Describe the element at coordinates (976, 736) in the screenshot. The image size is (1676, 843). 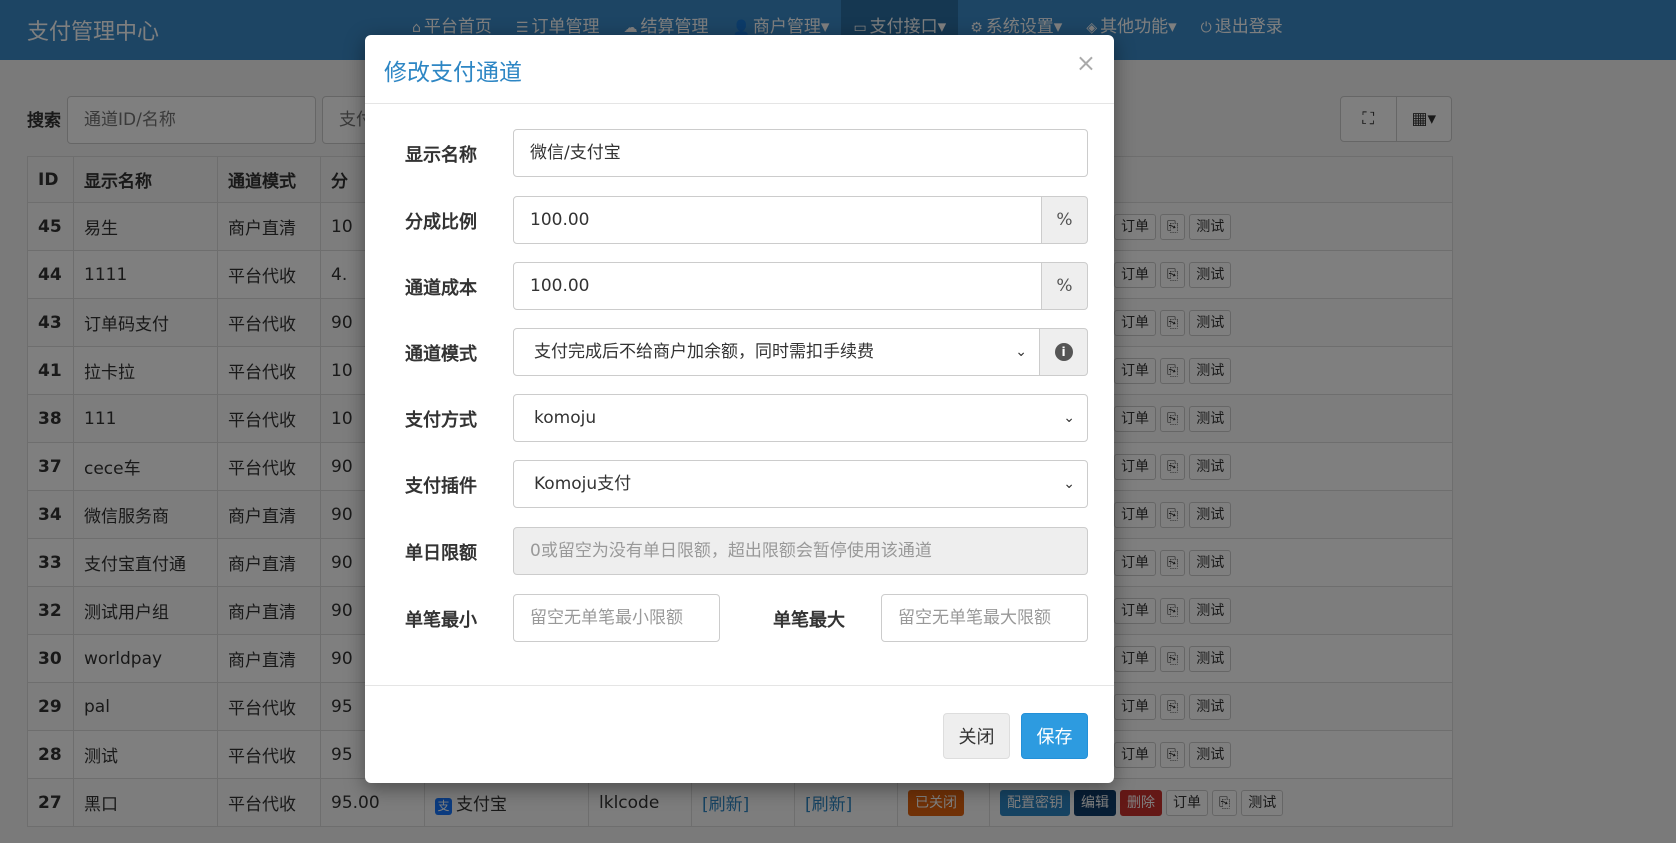
I see `close-button: 关闭` at that location.